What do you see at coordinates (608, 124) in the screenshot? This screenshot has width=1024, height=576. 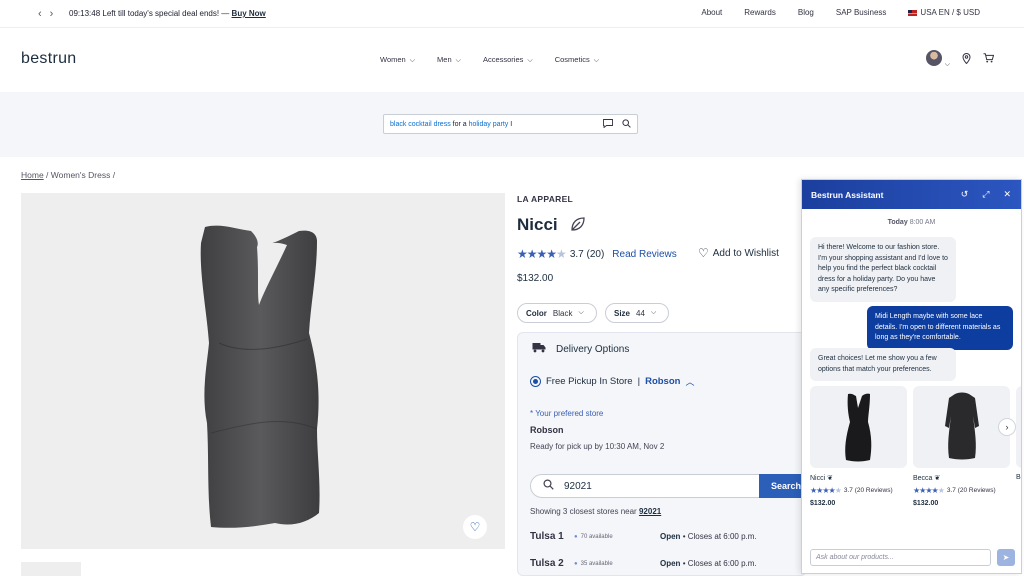 I see `chat-icon` at bounding box center [608, 124].